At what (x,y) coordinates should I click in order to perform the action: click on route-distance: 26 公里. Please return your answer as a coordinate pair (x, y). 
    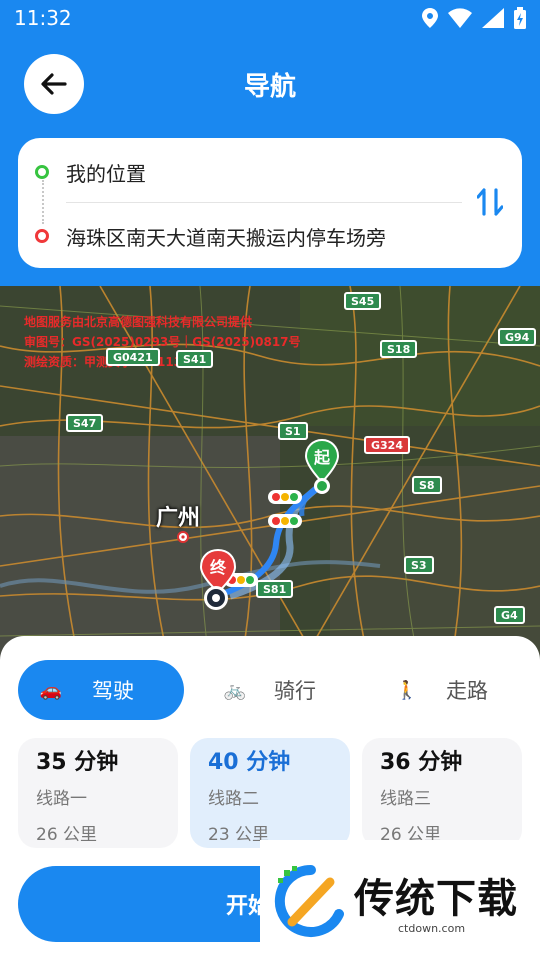
    Looking at the image, I should click on (67, 835).